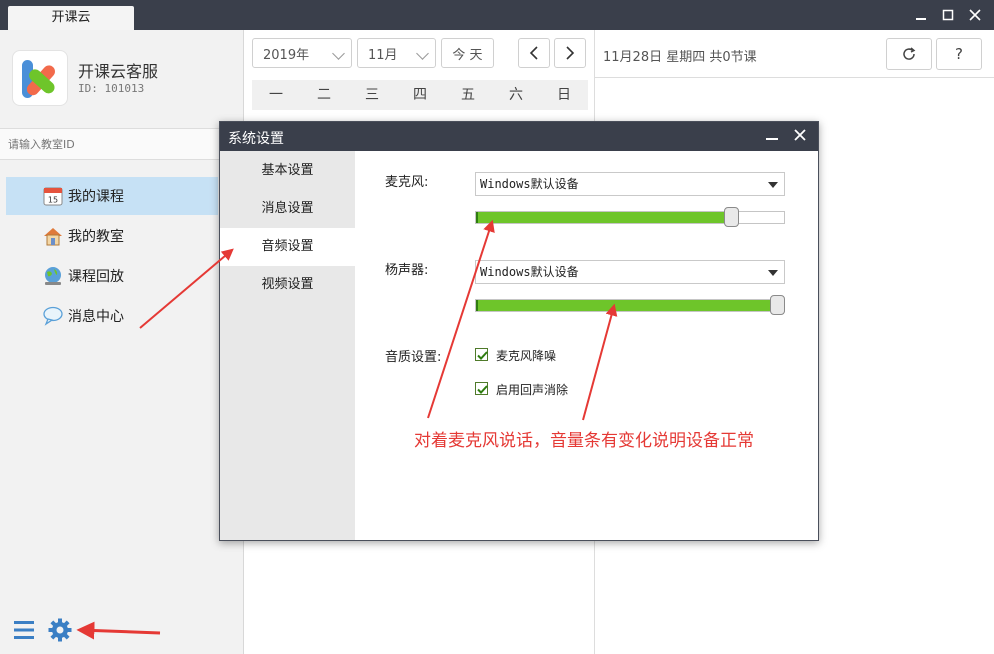 This screenshot has height=654, width=994. What do you see at coordinates (407, 182) in the screenshot?
I see `mic-label: 麦克风:` at bounding box center [407, 182].